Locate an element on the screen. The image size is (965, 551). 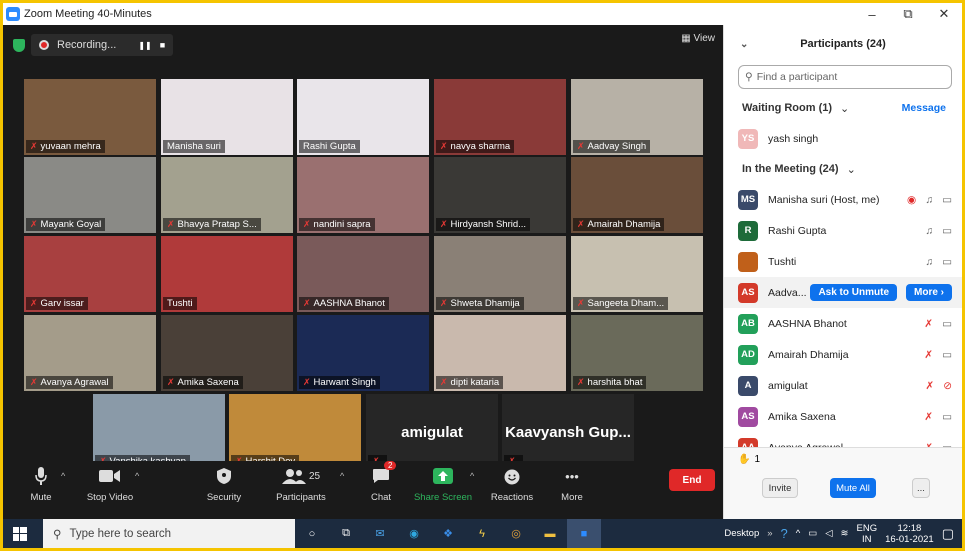
participant-row: Aamigulat ✗ ⊘ is located at coordinates (843, 385).